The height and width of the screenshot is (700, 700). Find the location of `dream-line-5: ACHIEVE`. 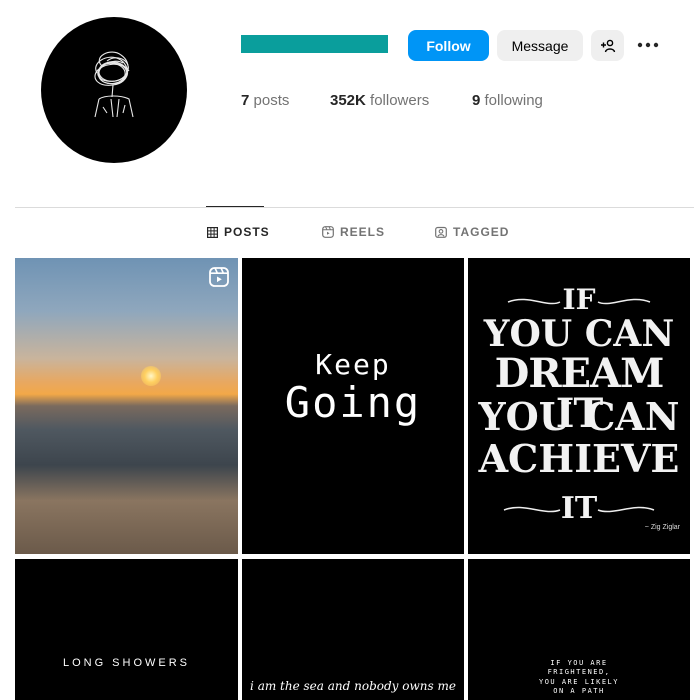

dream-line-5: ACHIEVE is located at coordinates (579, 458).